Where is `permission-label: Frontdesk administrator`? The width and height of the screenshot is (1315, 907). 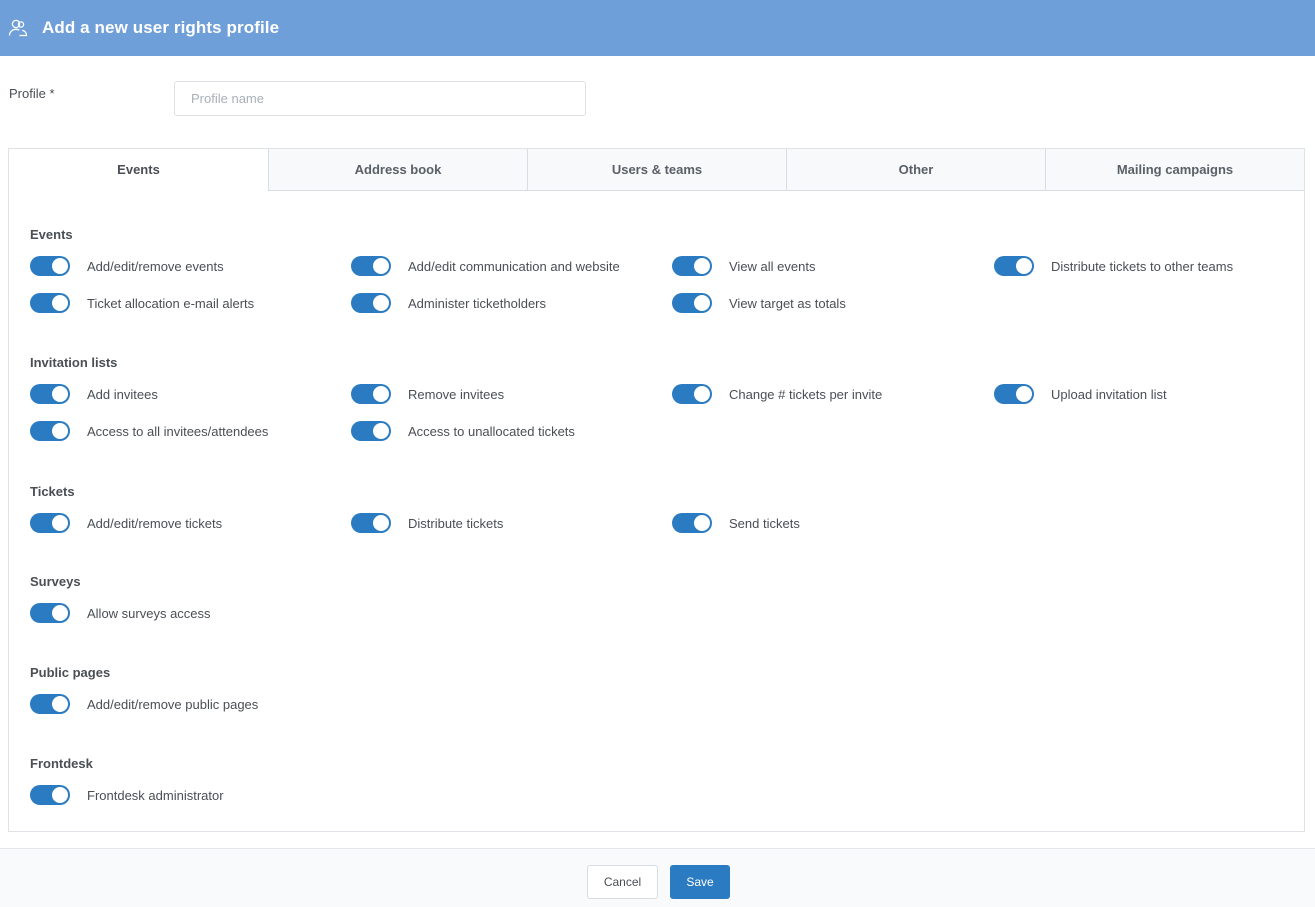
permission-label: Frontdesk administrator is located at coordinates (155, 795).